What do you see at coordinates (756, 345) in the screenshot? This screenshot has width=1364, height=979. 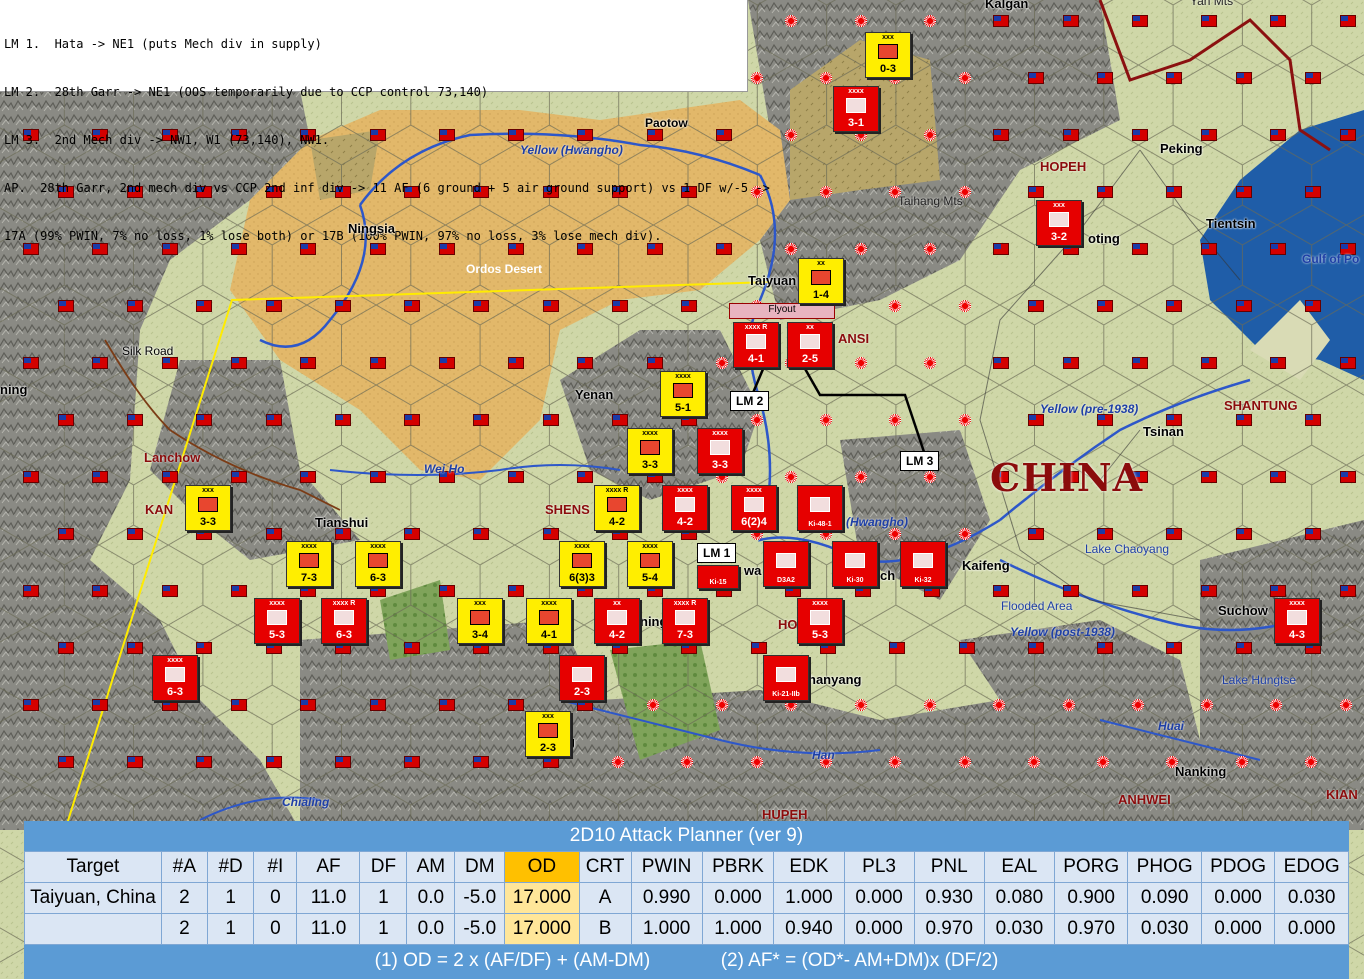 I see `unit-counter-28th-garr: xxxx R 4-1` at bounding box center [756, 345].